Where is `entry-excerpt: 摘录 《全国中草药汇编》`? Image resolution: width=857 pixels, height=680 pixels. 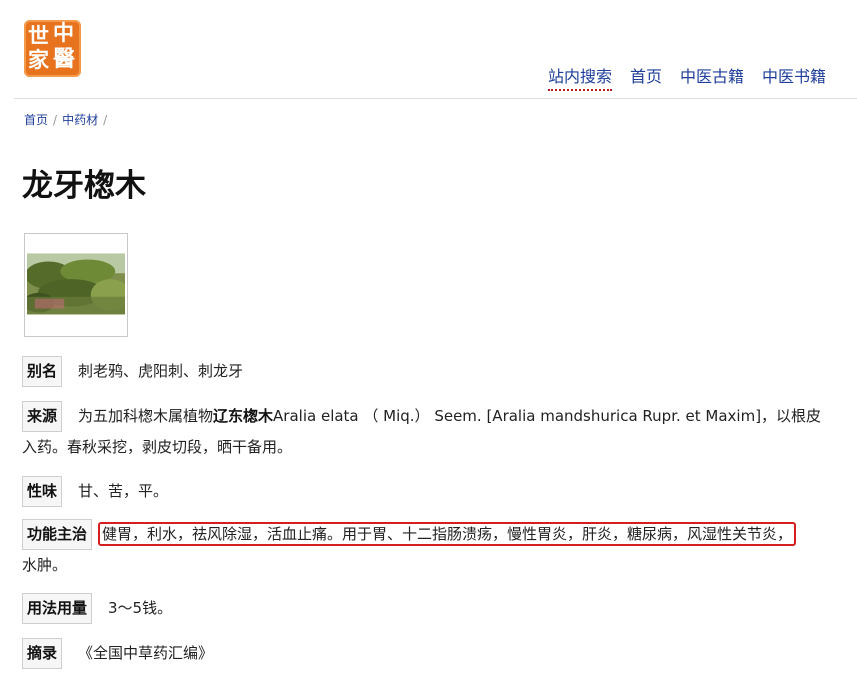
entry-excerpt: 摘录 《全国中草药汇编》 is located at coordinates (435, 653).